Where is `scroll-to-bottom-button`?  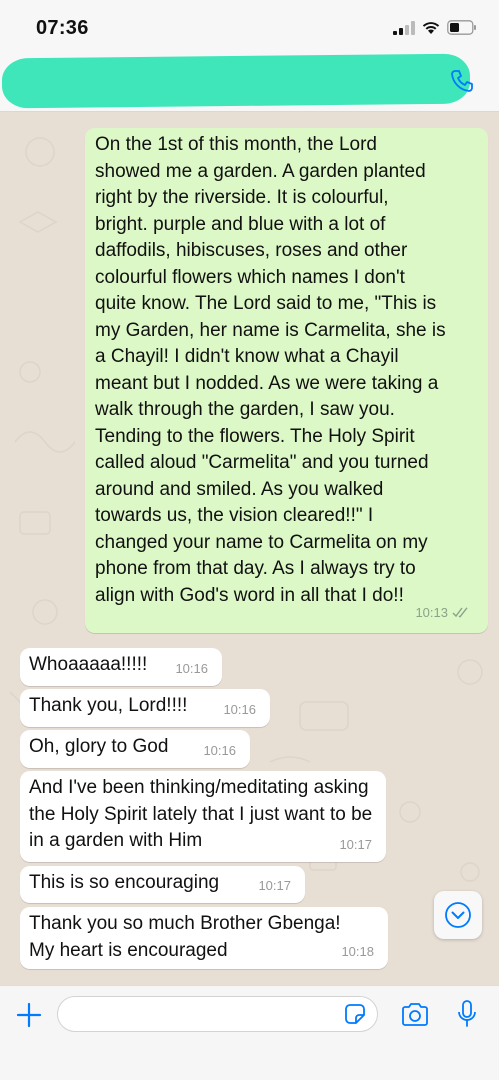
scroll-to-bottom-button is located at coordinates (458, 915).